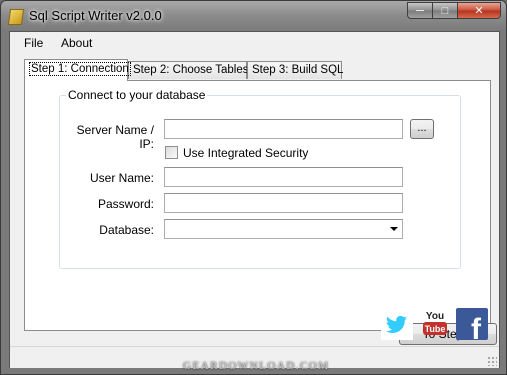 Image resolution: width=507 pixels, height=375 pixels. Describe the element at coordinates (256, 366) in the screenshot. I see `watermark: GEARDOWNLOAD.COM` at that location.